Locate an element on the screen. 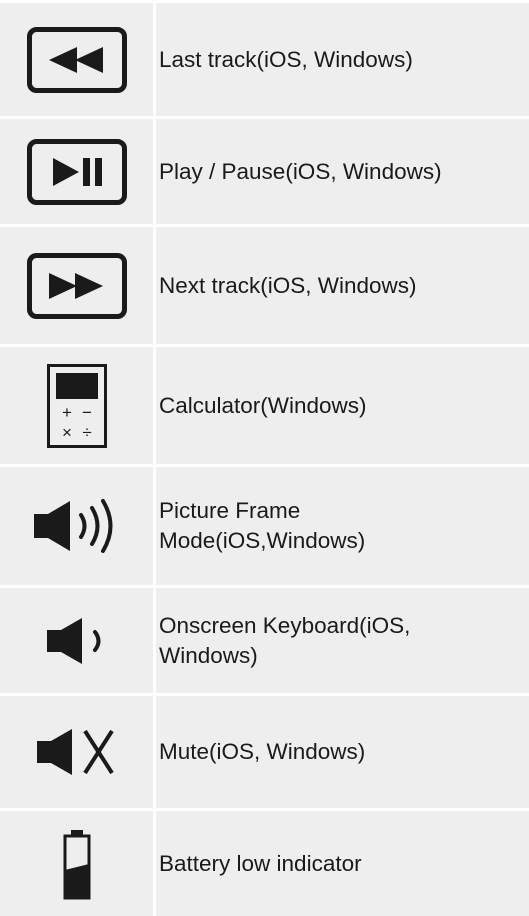  label-cell: Picture Frame Mode(iOS,Windows) is located at coordinates (342, 526).